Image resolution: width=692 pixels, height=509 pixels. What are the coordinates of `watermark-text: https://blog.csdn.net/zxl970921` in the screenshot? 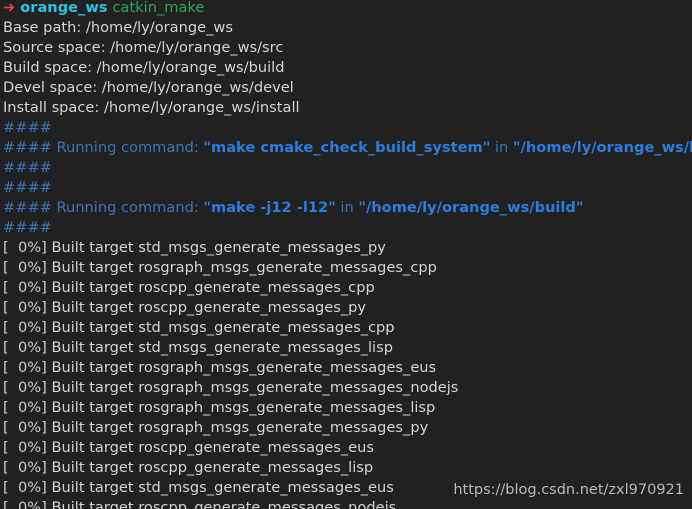 It's located at (568, 490).